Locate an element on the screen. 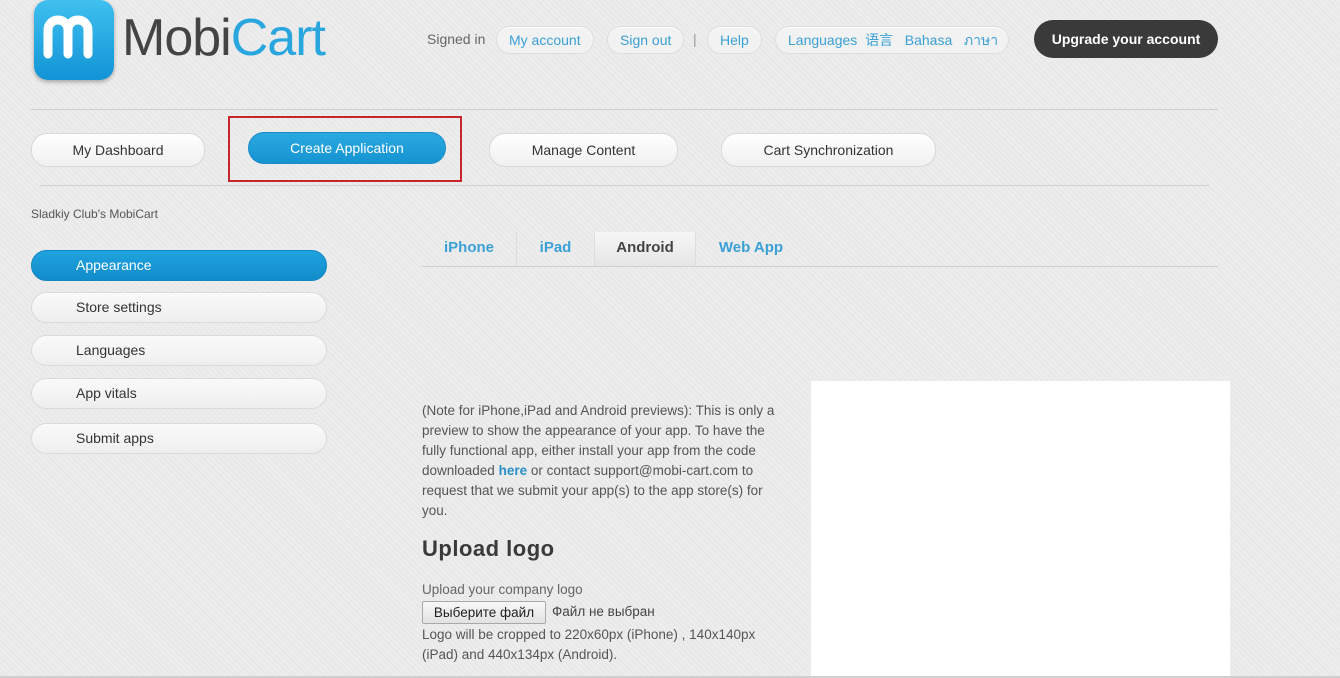 This screenshot has width=1340, height=678. nav-my-dashboard: My Dashboard is located at coordinates (118, 150).